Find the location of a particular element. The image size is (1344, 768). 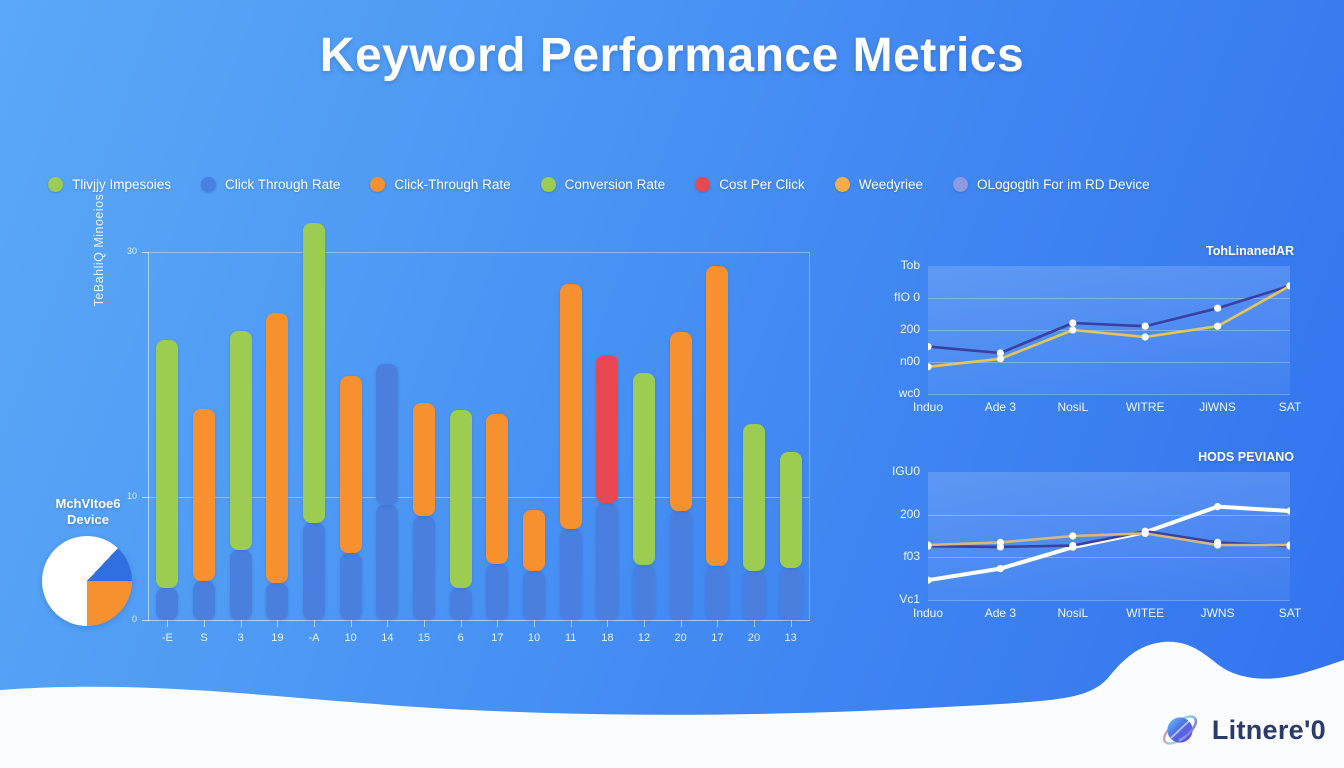

mobile-device-pie-chart: MchVItoe6 Device is located at coordinates (88, 561).